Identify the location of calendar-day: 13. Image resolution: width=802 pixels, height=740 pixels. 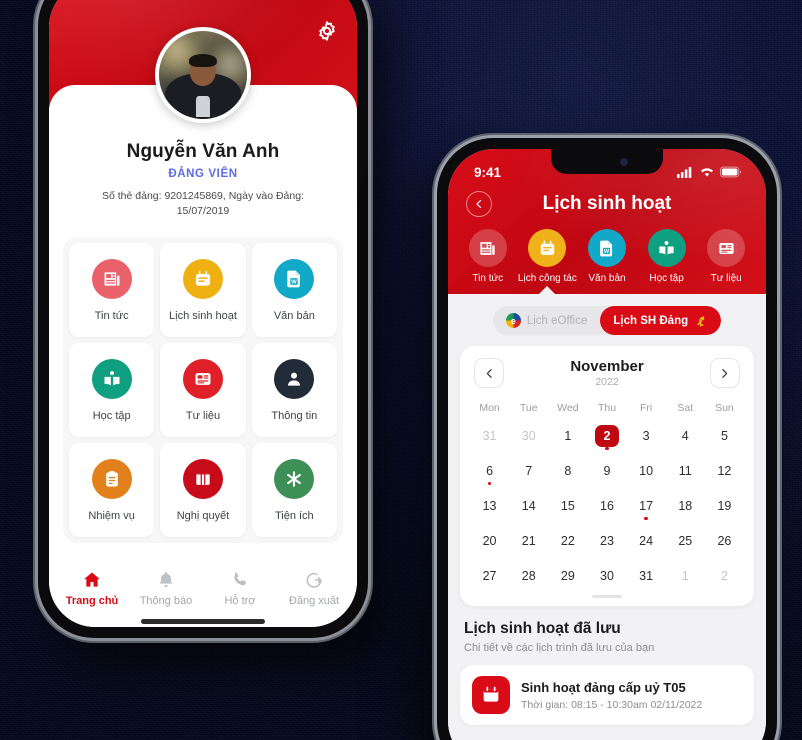
(489, 505).